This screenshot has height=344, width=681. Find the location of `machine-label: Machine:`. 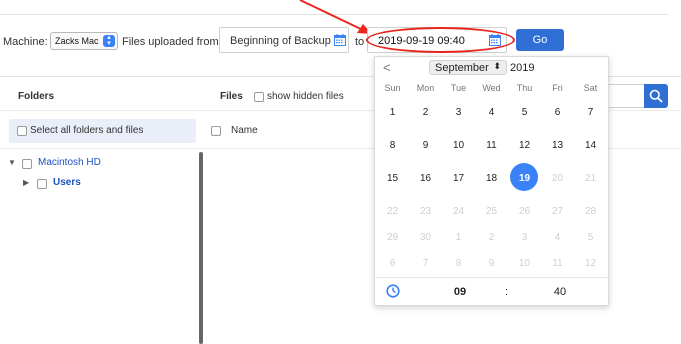

machine-label: Machine: is located at coordinates (25, 42).